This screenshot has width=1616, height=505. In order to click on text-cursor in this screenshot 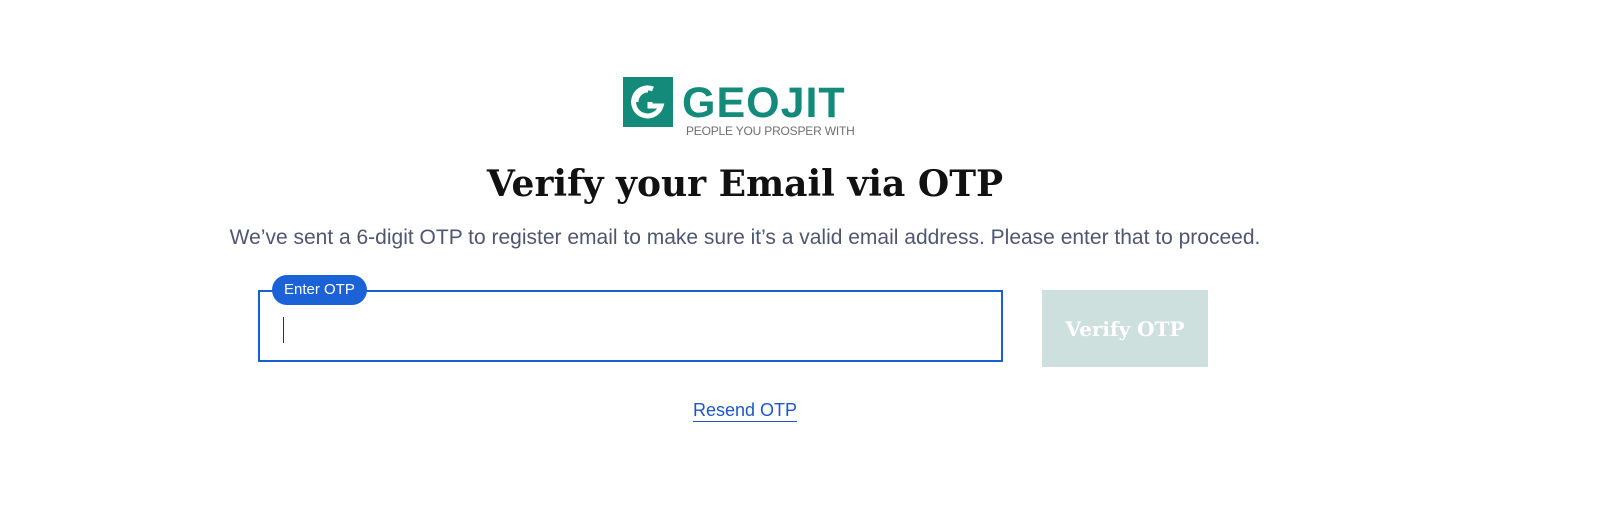, I will do `click(283, 330)`.